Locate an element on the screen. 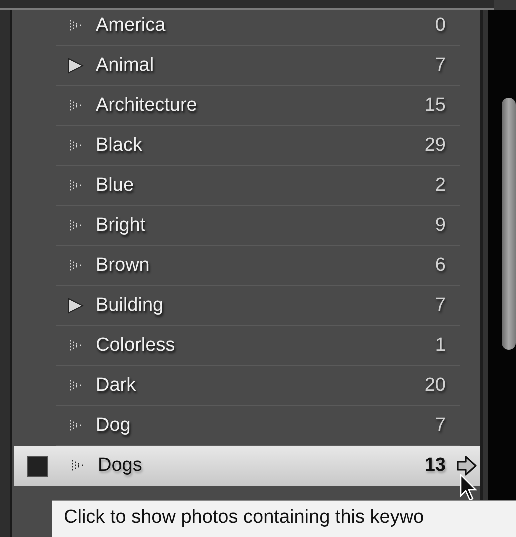 This screenshot has height=537, width=516. keyword-row: Dark 20 is located at coordinates (246, 386).